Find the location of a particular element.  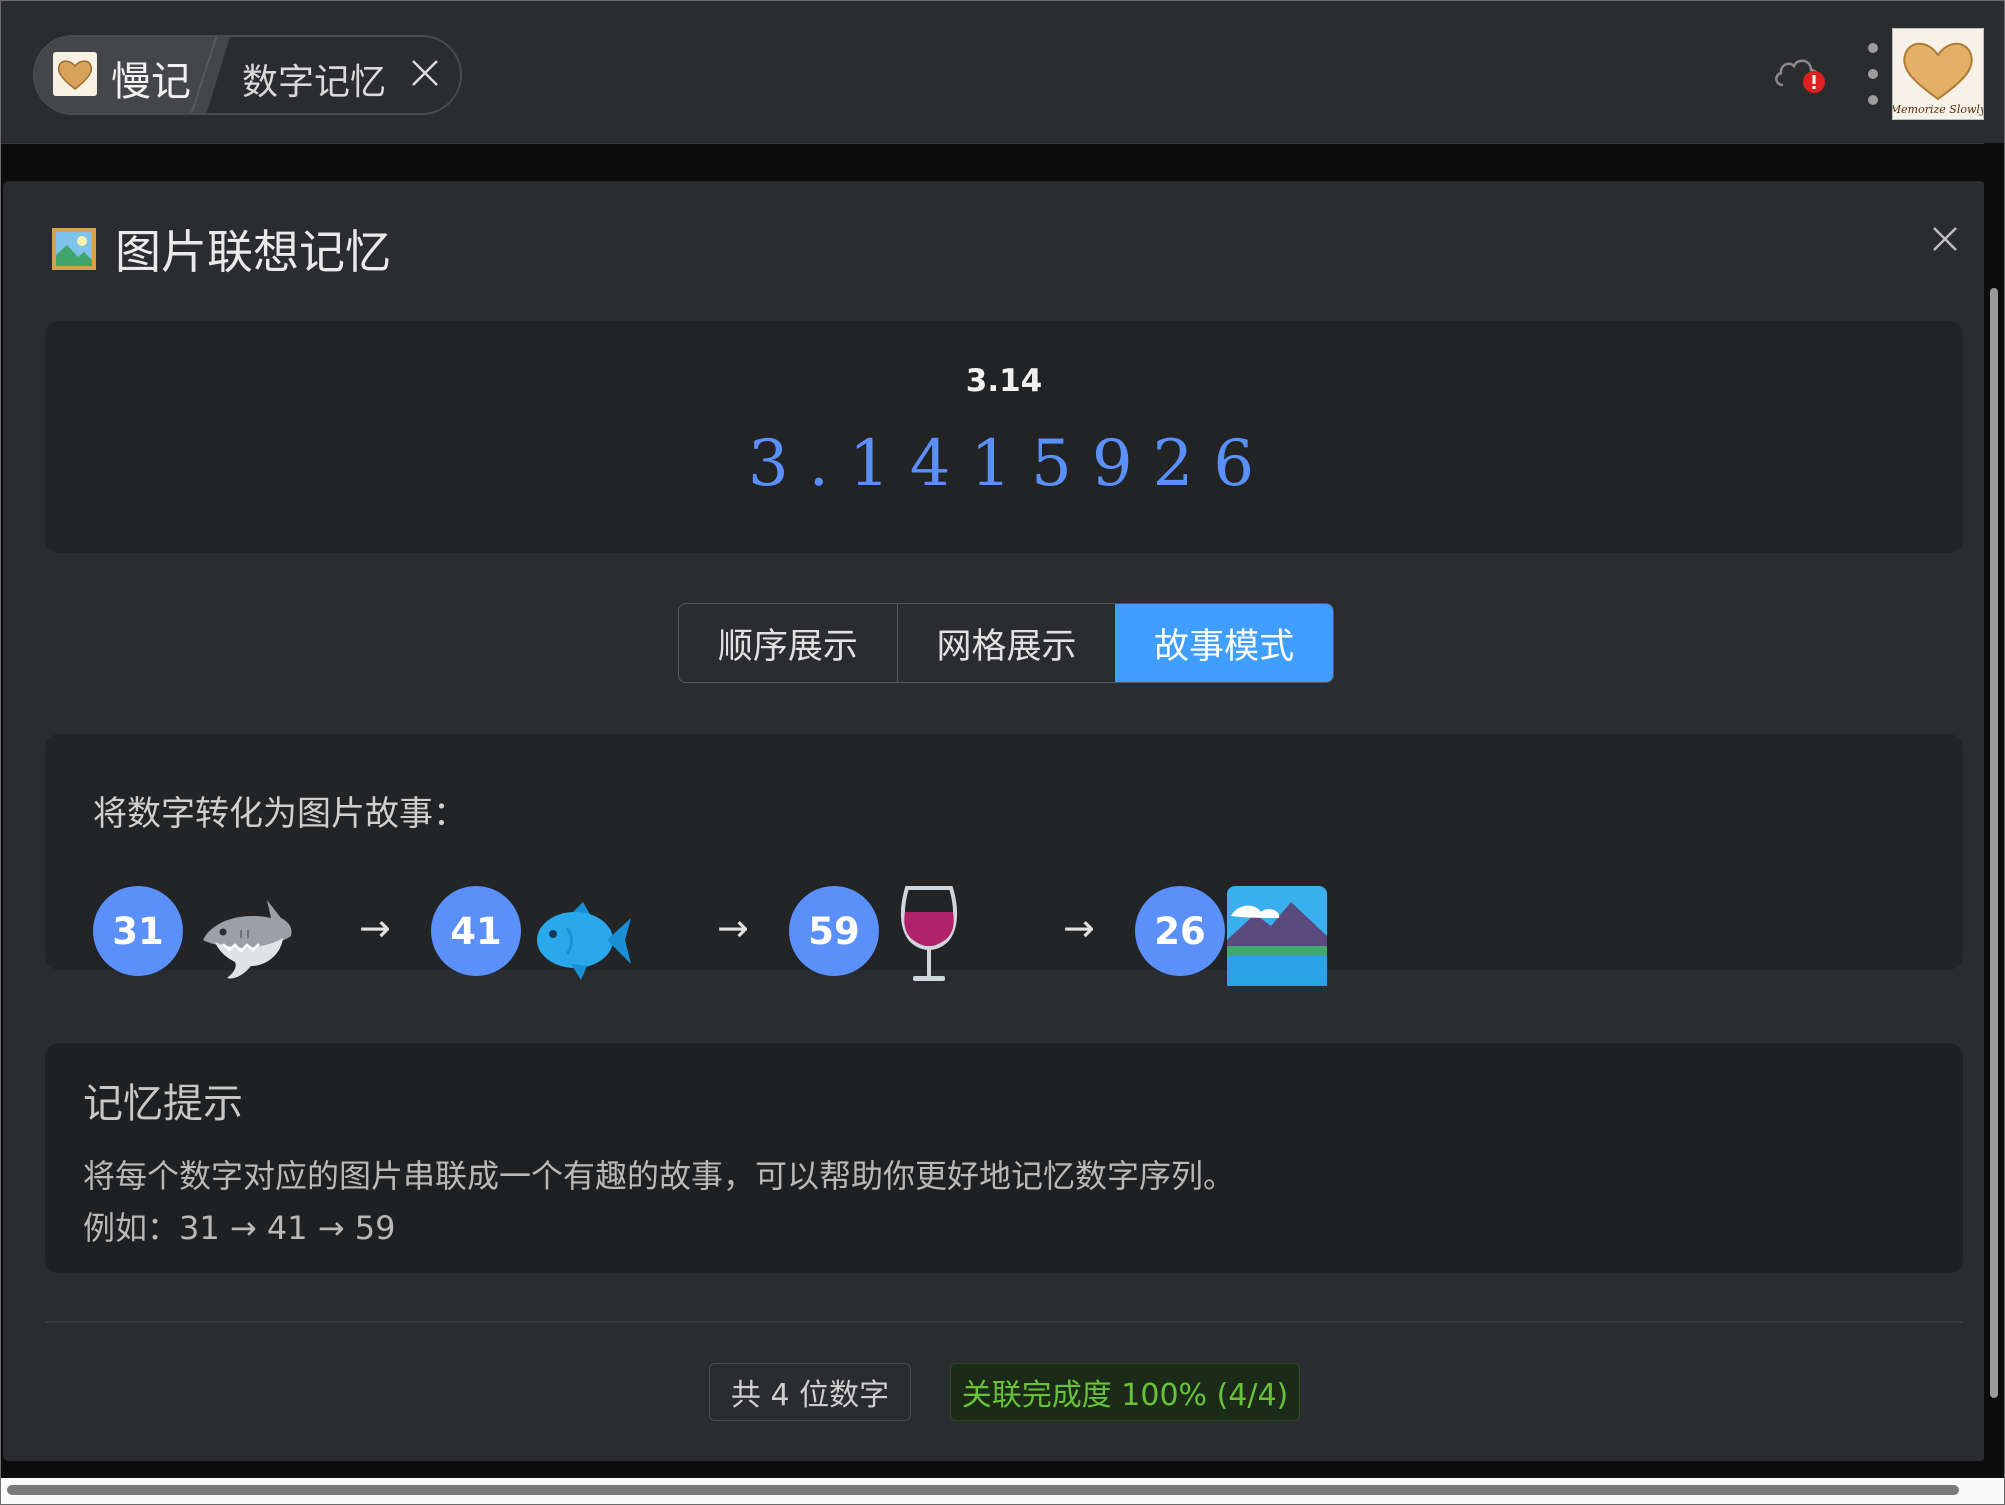

story-header: 将数字转化为图片故事： is located at coordinates (280, 814).